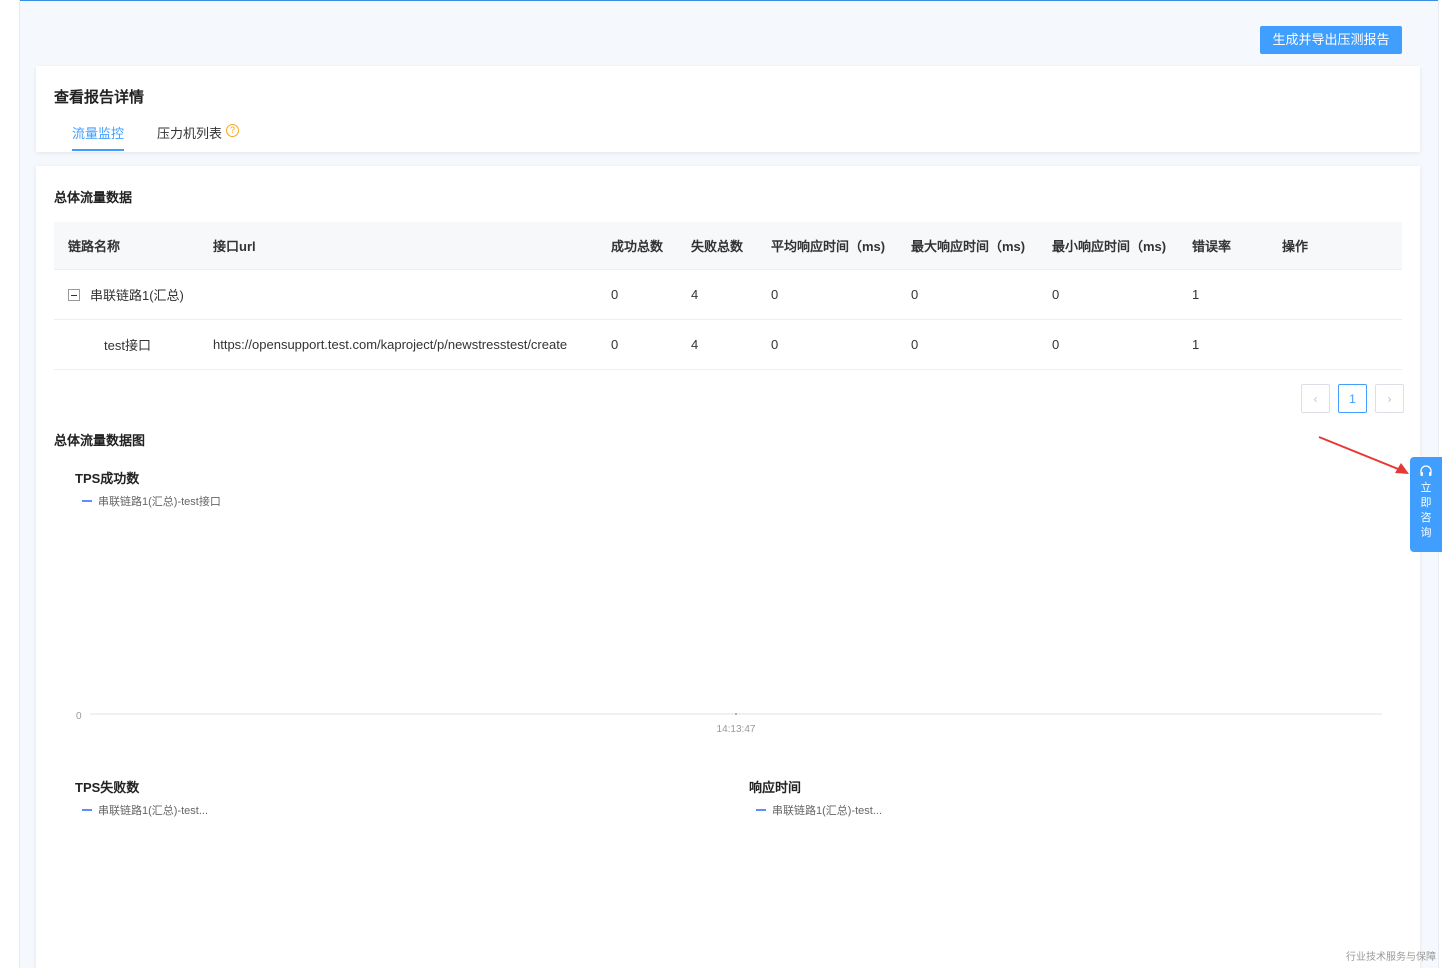 The height and width of the screenshot is (968, 1444). Describe the element at coordinates (234, 246) in the screenshot. I see `col-header-url: 接口url` at that location.